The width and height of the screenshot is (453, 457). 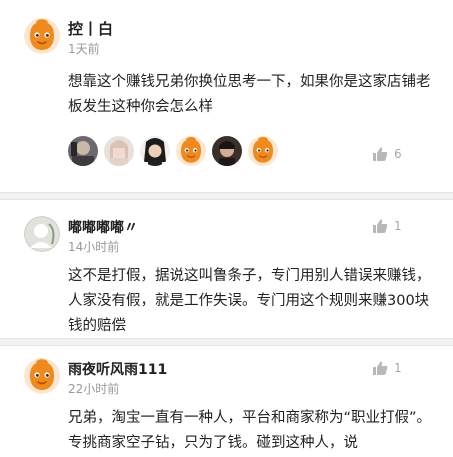 I want to click on comment-time: 14小时前, so click(x=94, y=247).